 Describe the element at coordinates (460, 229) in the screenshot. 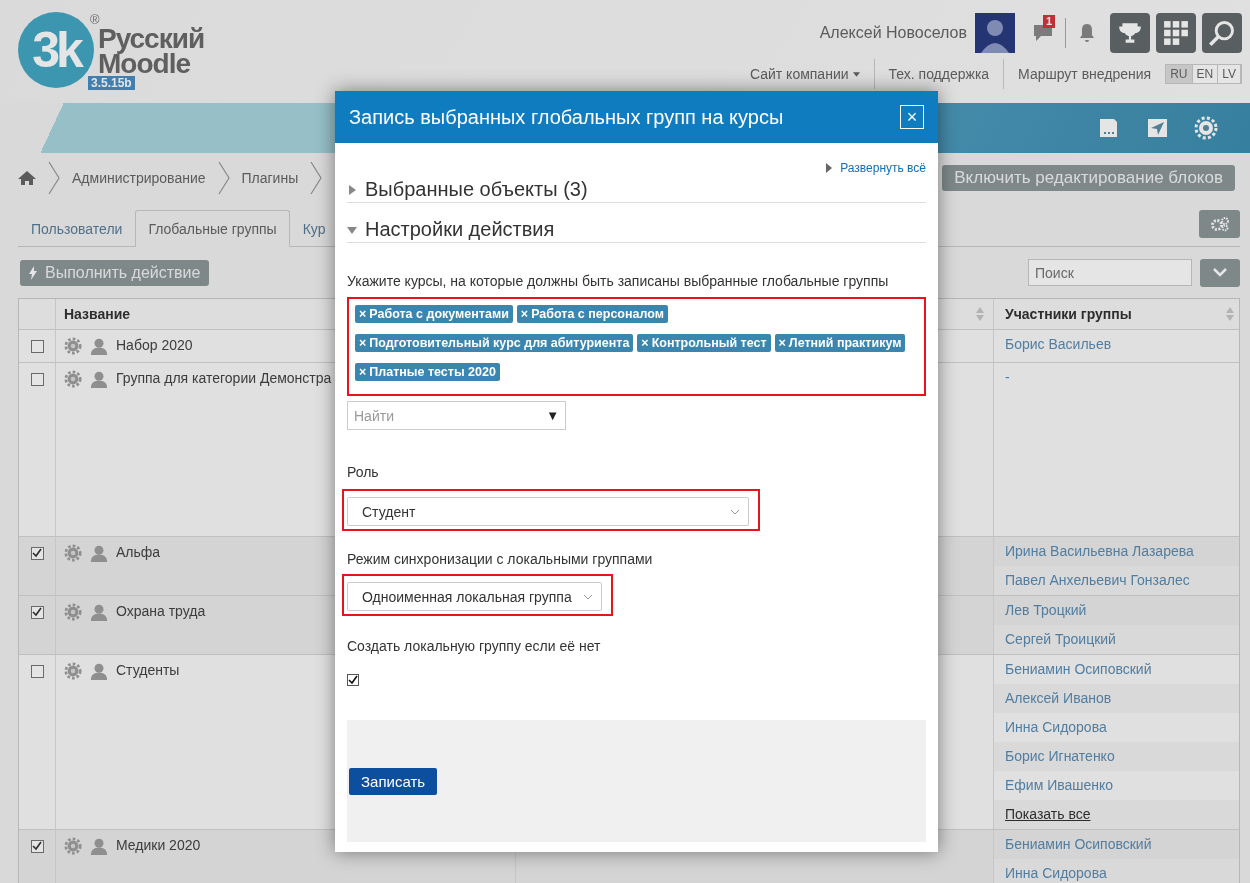

I see `section-heading: Настройки действия` at that location.